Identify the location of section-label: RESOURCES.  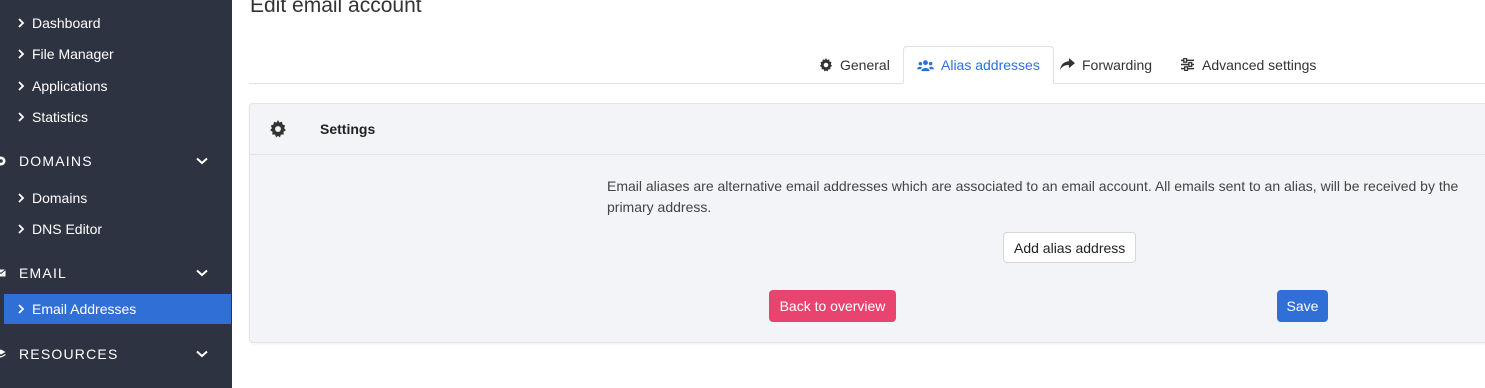
(69, 354).